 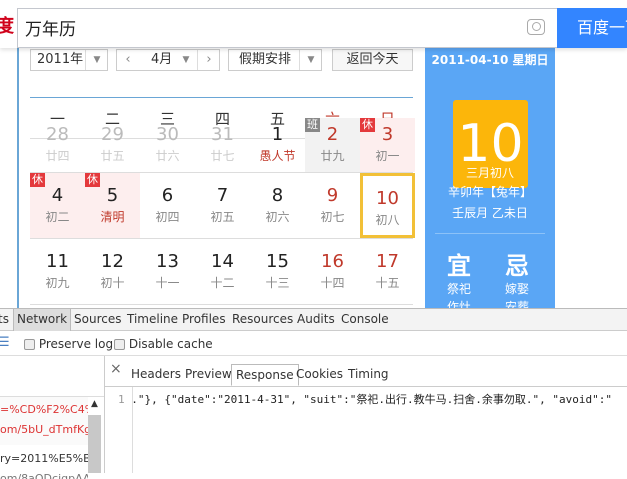 What do you see at coordinates (208, 374) in the screenshot?
I see `tab-preview: Preview` at bounding box center [208, 374].